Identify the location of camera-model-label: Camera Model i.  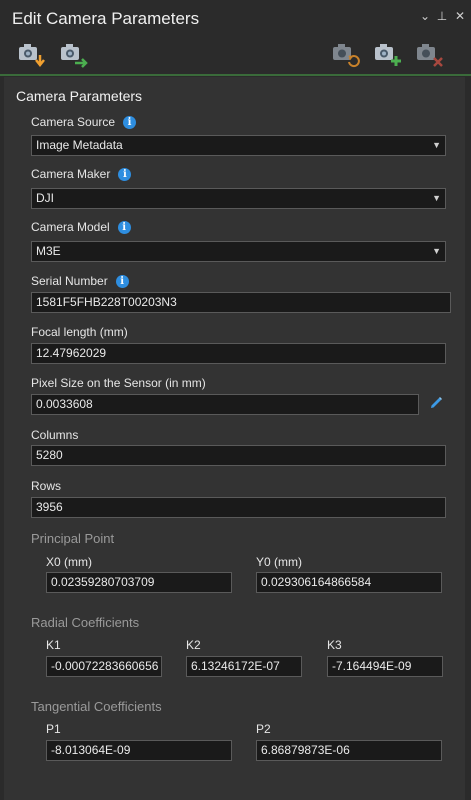
(81, 227).